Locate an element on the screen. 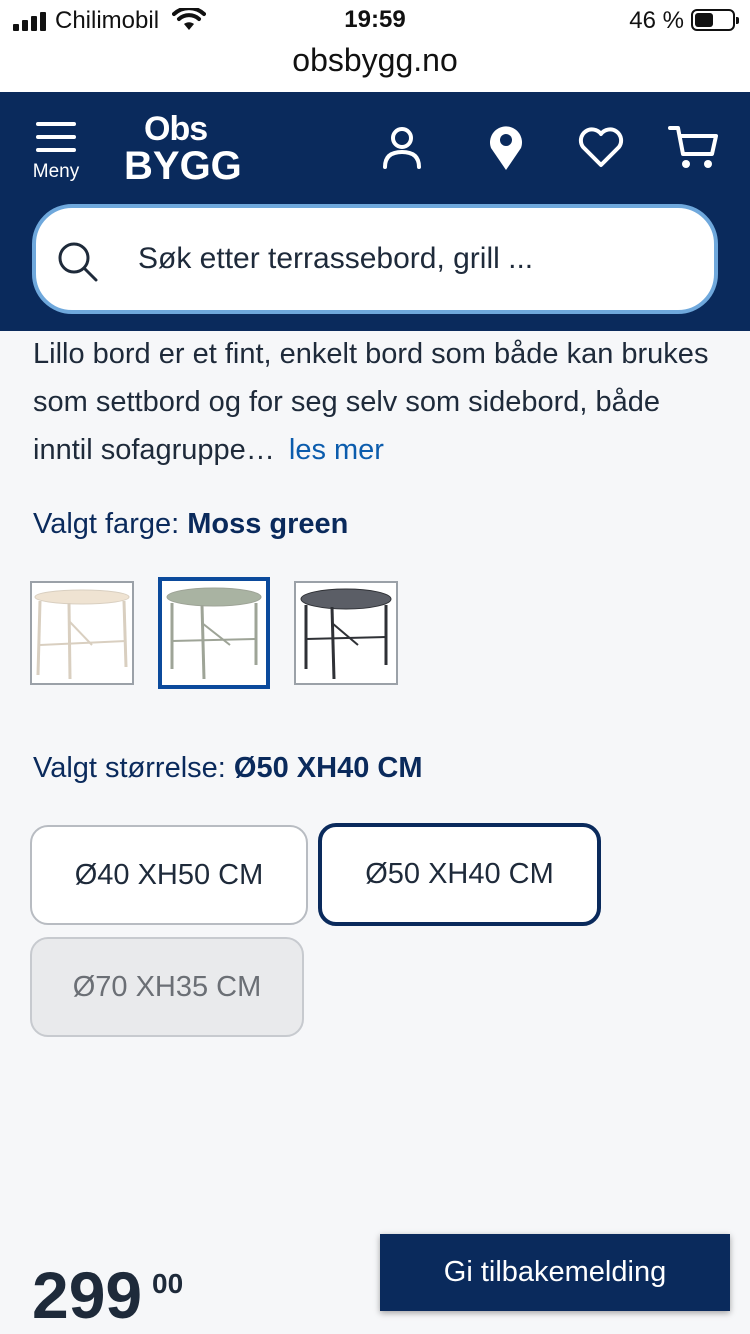 This screenshot has height=1334, width=750. obs-bygg-logo: Obs BYGG is located at coordinates (183, 149).